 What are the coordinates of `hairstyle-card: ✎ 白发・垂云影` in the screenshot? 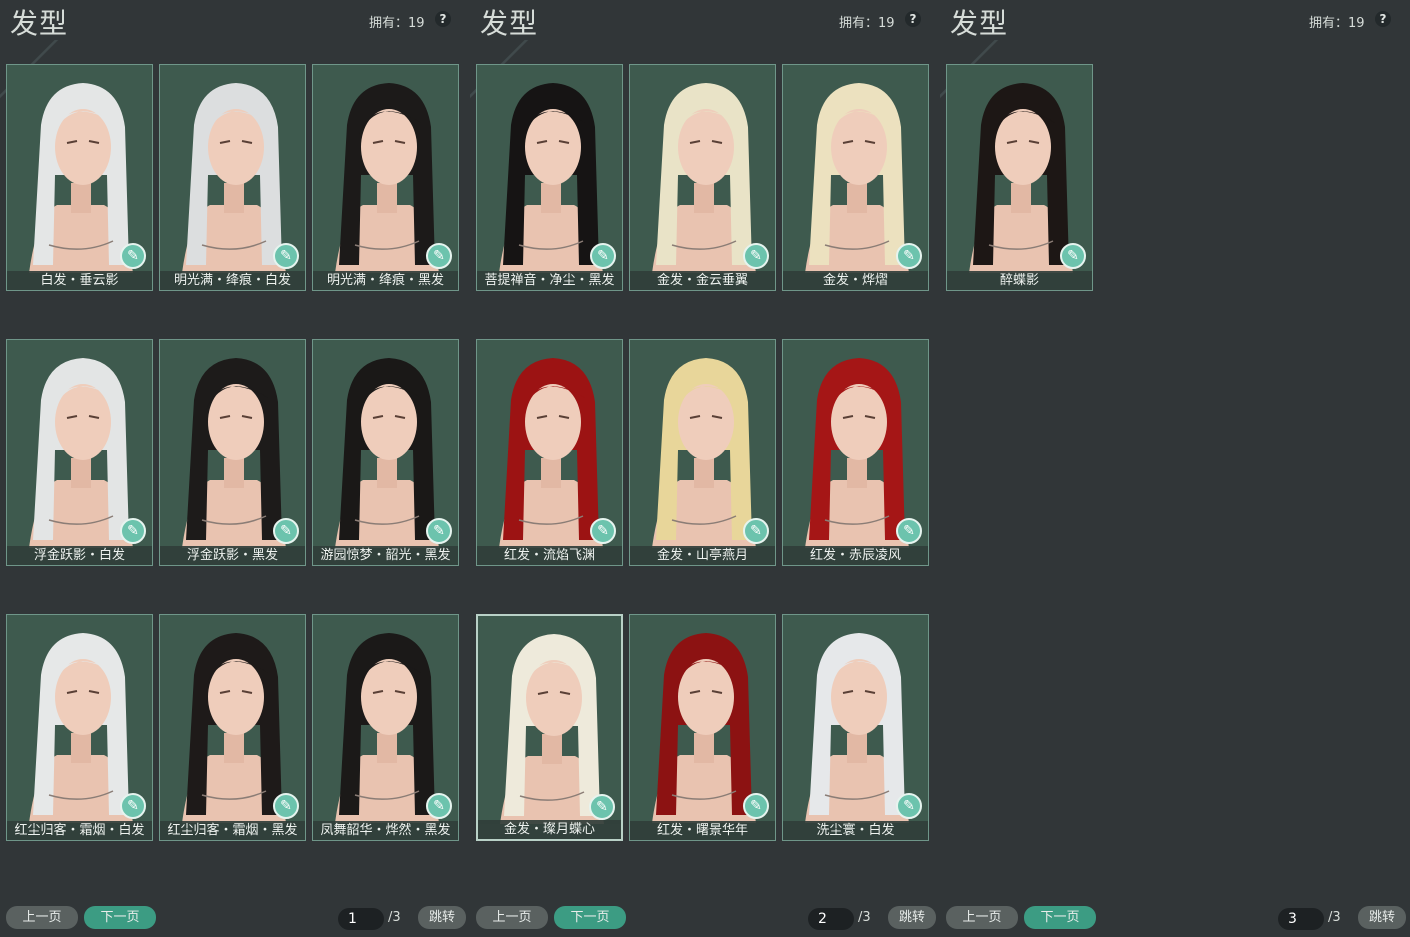 It's located at (79, 177).